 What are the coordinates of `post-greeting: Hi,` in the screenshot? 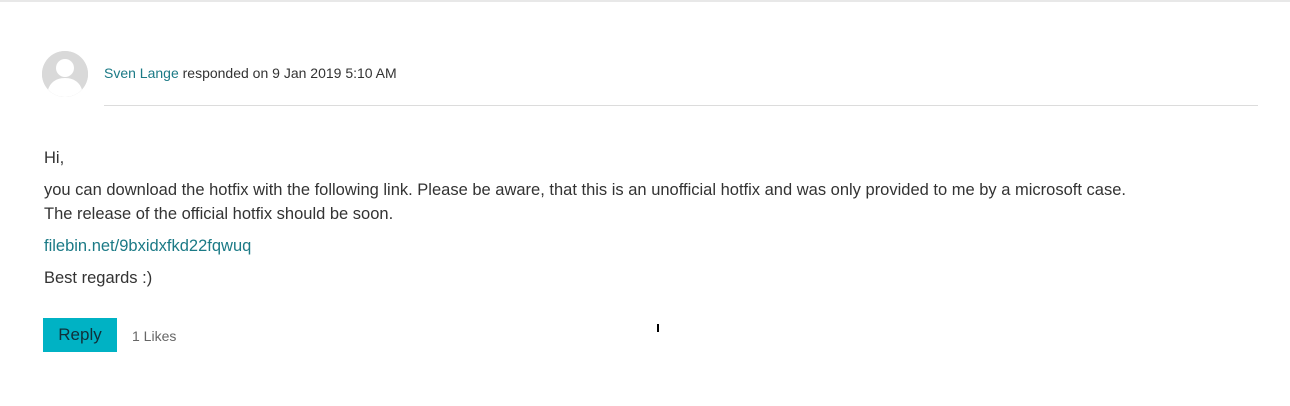 It's located at (54, 158).